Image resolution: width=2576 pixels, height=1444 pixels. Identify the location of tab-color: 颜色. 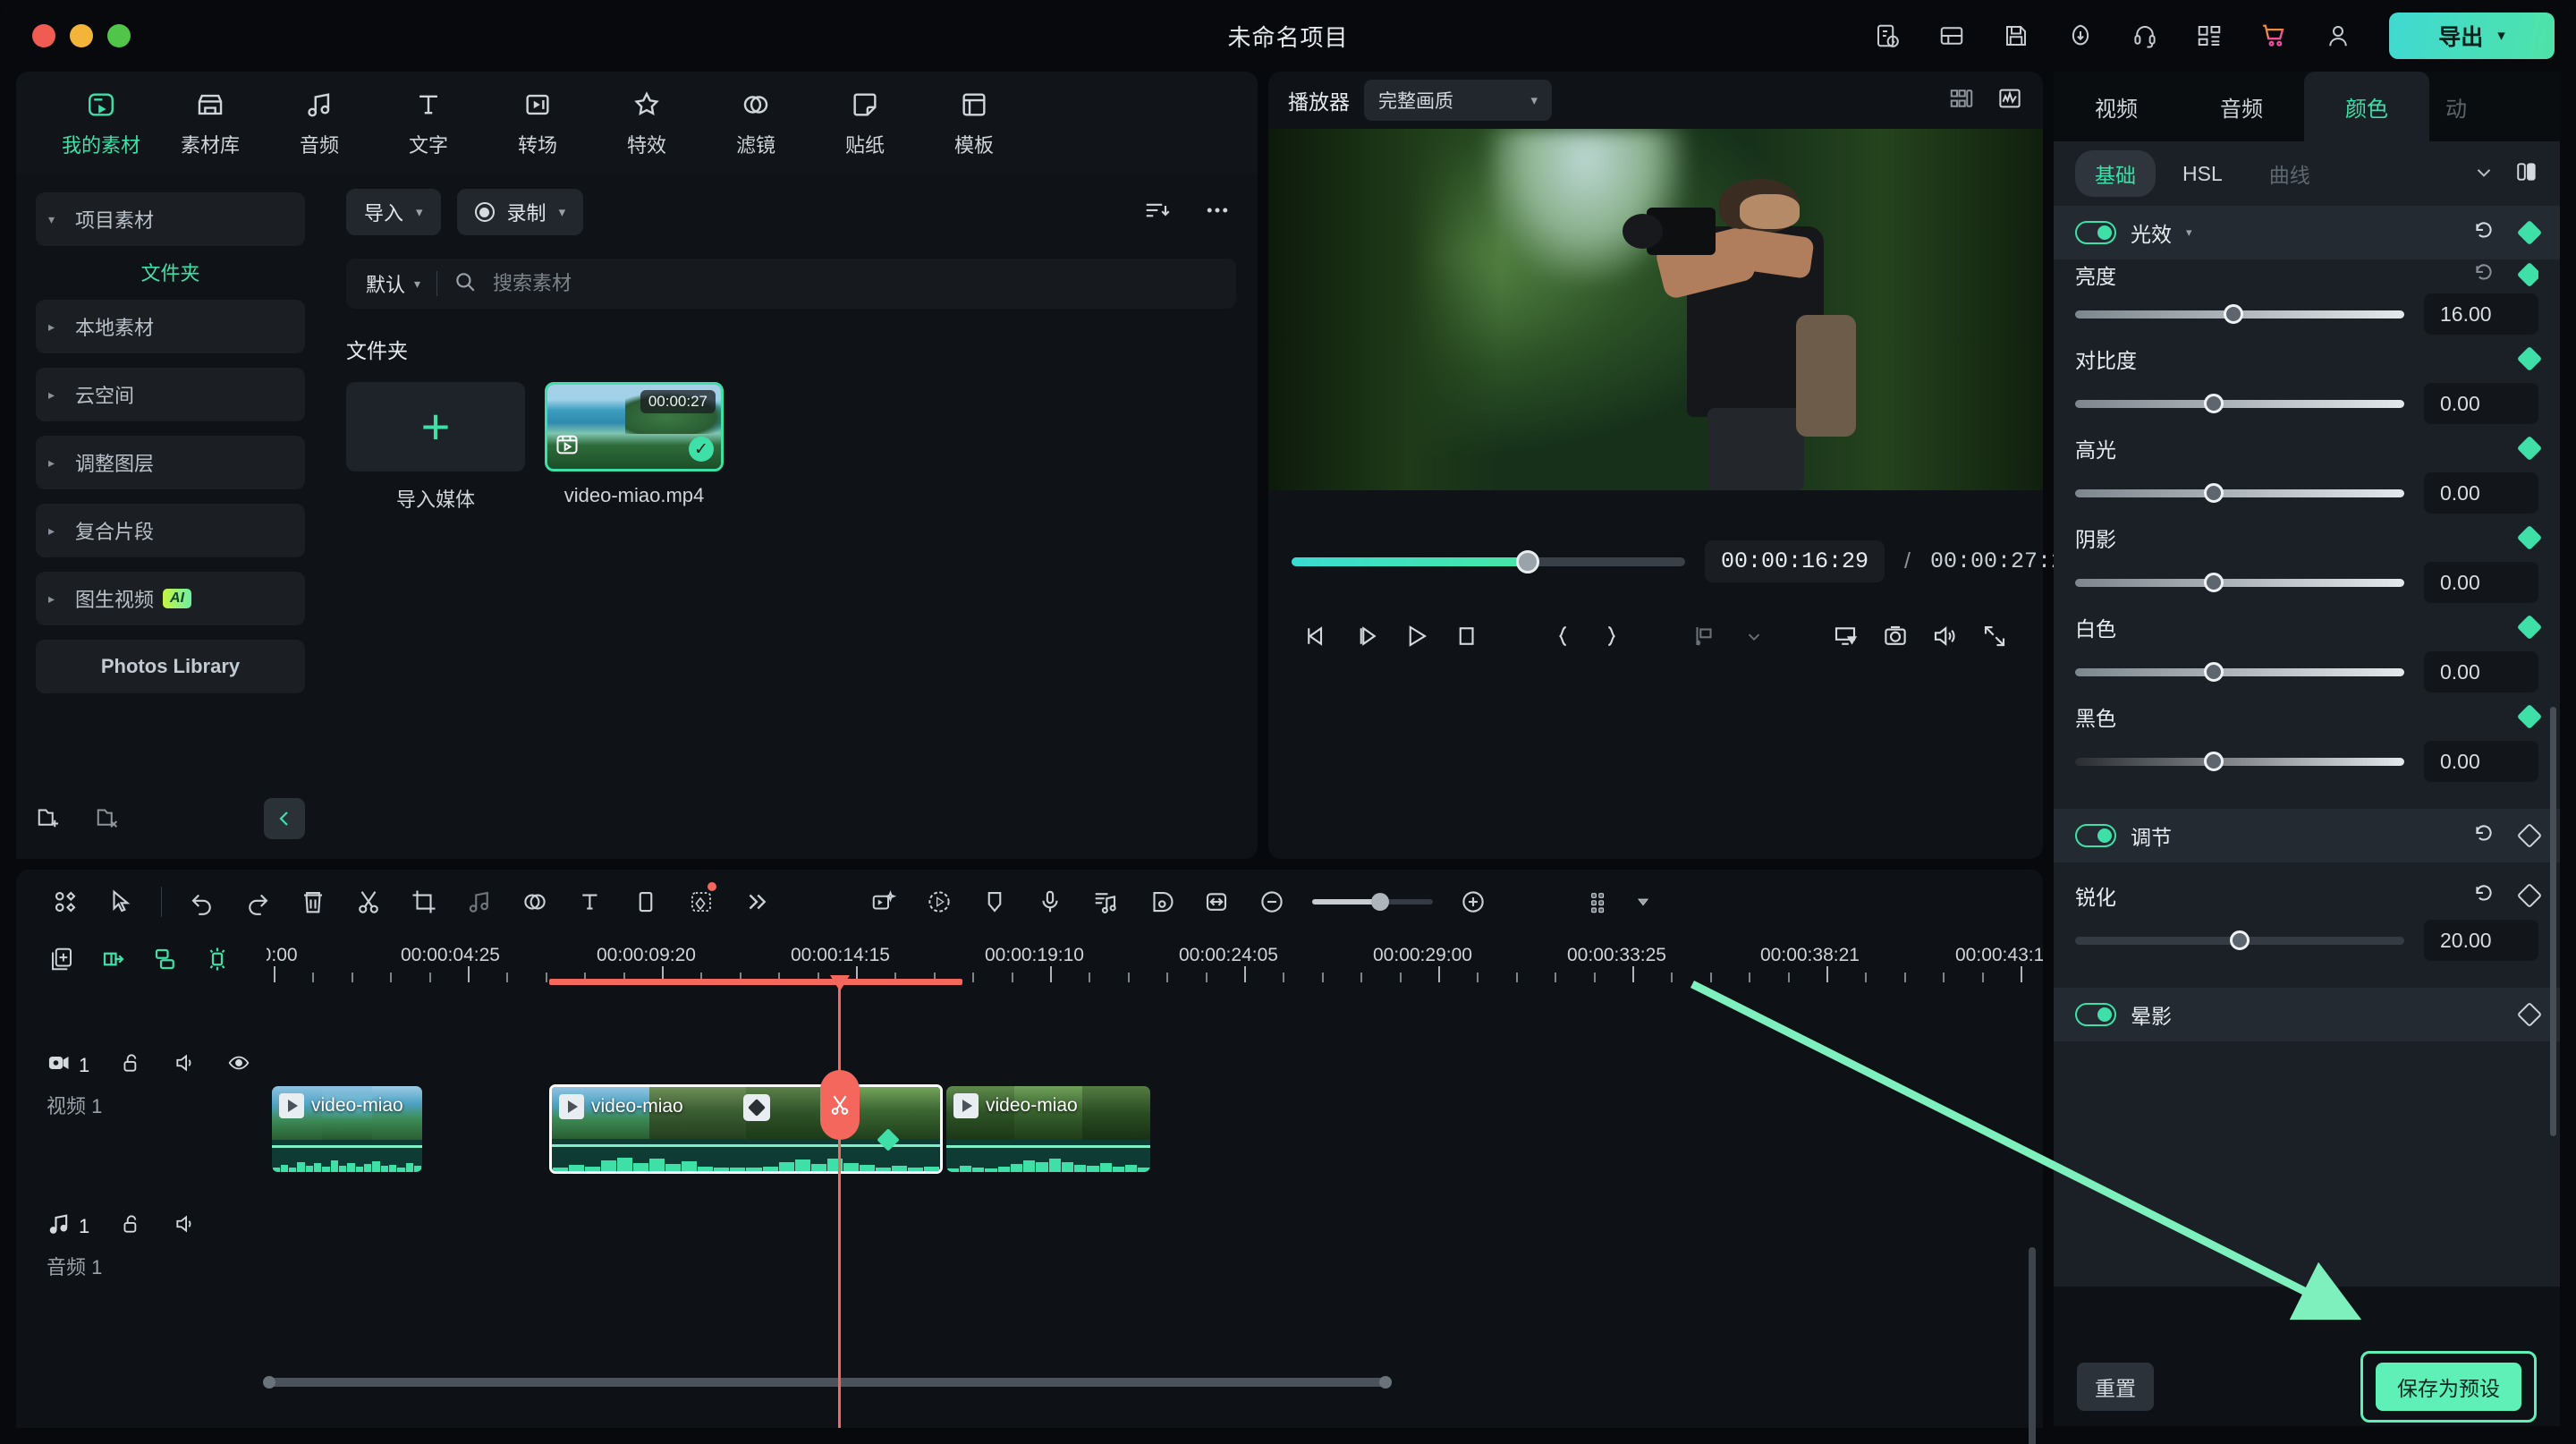
(2366, 106).